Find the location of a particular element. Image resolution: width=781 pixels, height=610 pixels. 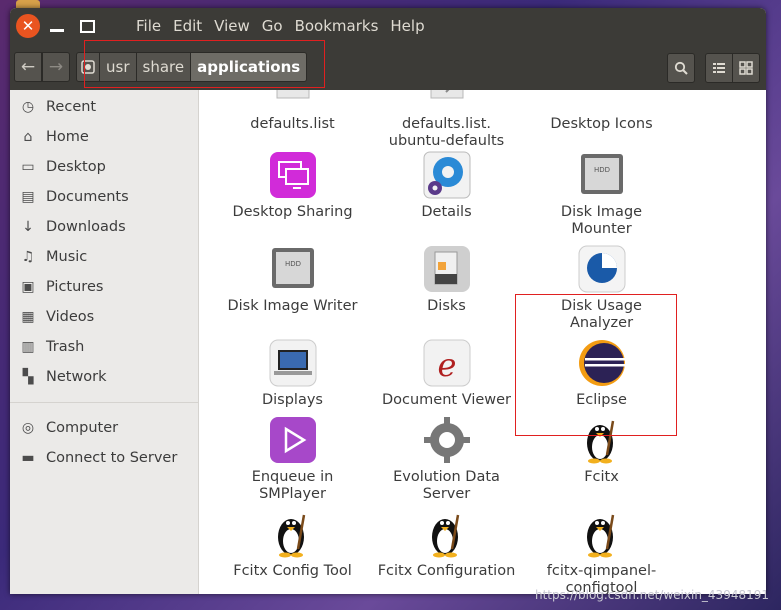

sidebar-item-documents: ▤ Documents is located at coordinates (104, 197).